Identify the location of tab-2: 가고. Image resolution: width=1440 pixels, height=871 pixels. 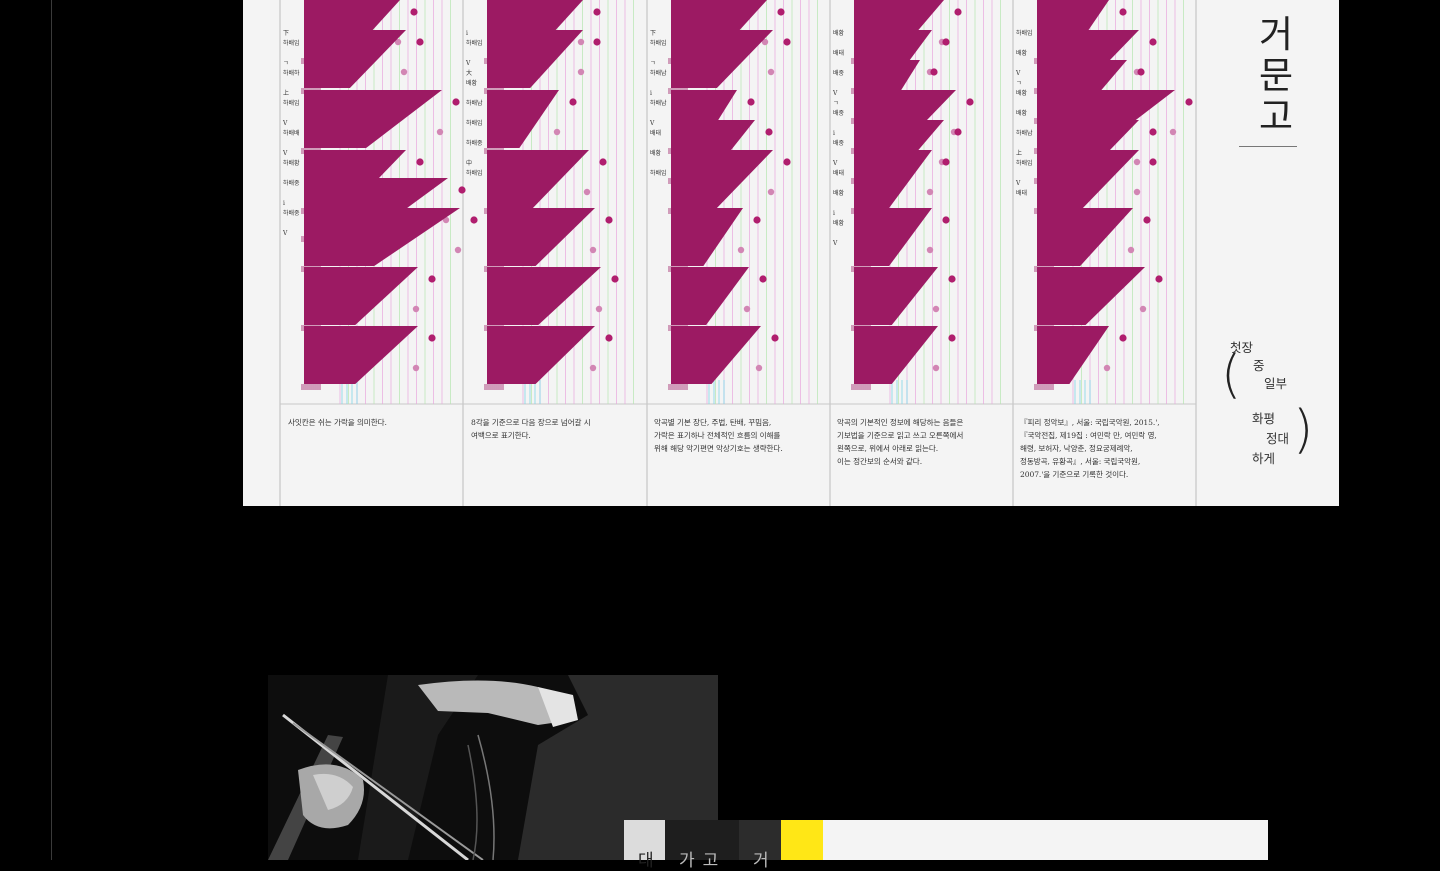
(702, 845).